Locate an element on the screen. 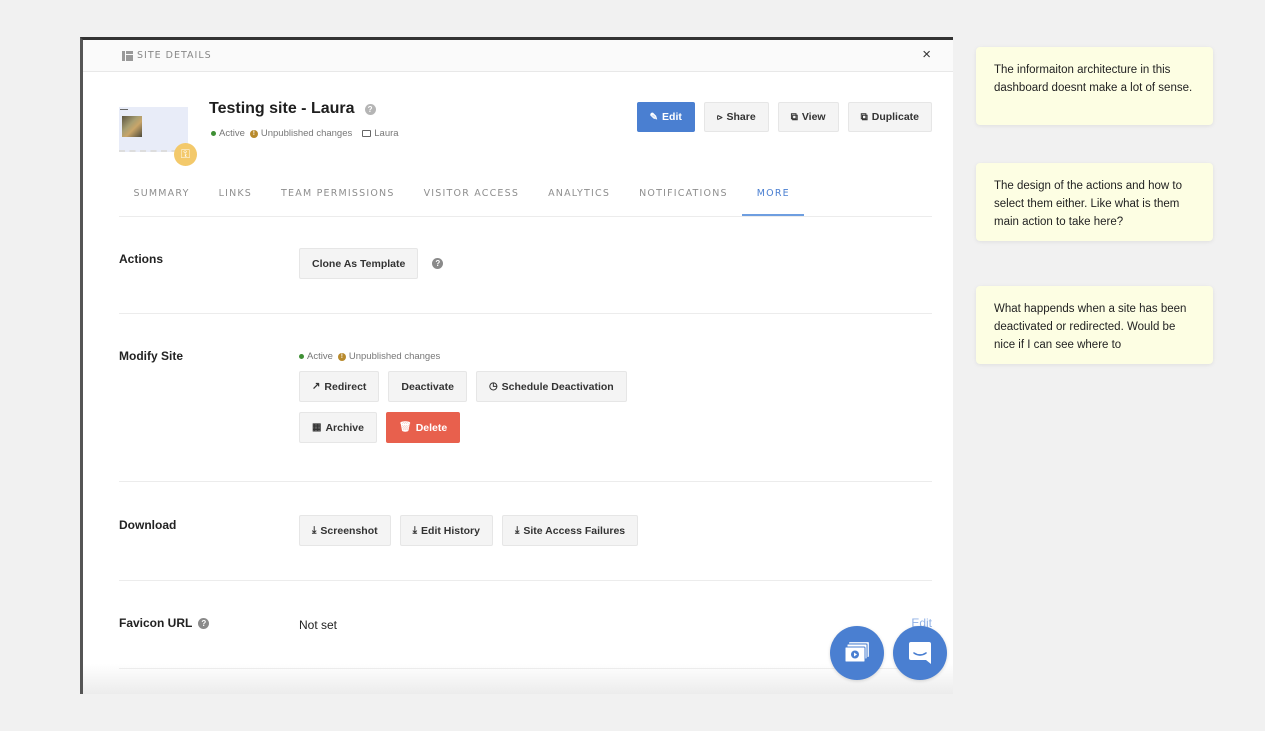 The height and width of the screenshot is (731, 1265). modal-header: SITE DETAILS × is located at coordinates (518, 56).